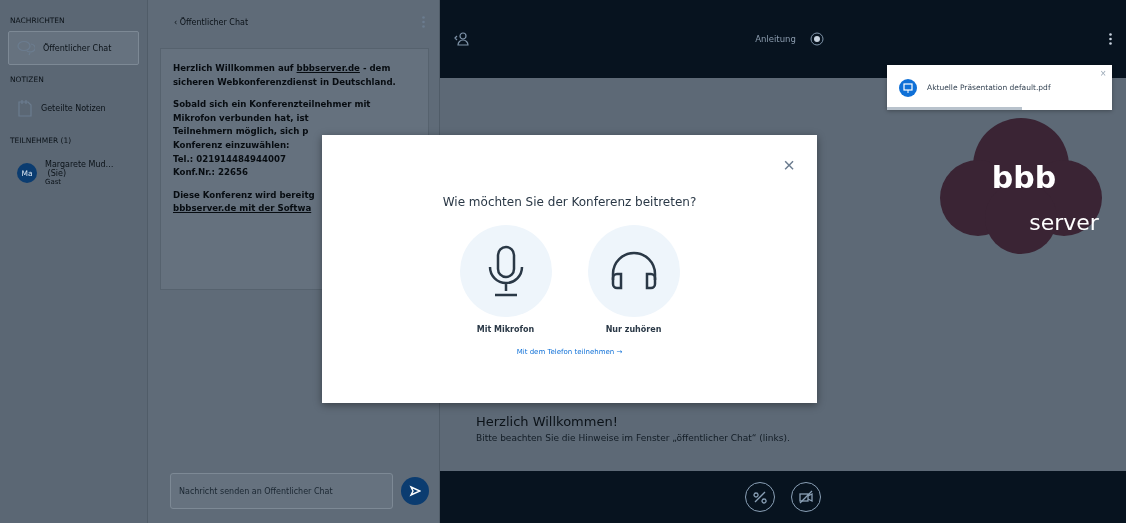 The height and width of the screenshot is (523, 1126). Describe the element at coordinates (816, 39) in the screenshot. I see `record-icon` at that location.